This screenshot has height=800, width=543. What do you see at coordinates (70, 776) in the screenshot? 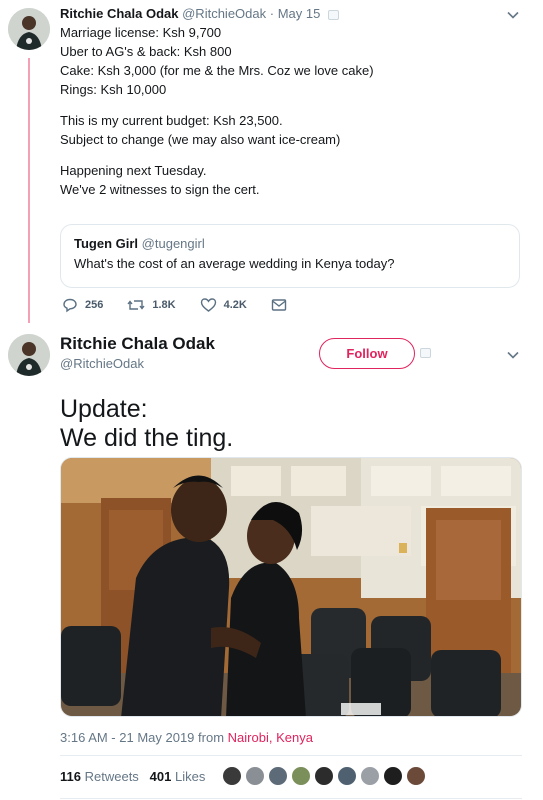
I see `retweets-count: 116` at bounding box center [70, 776].